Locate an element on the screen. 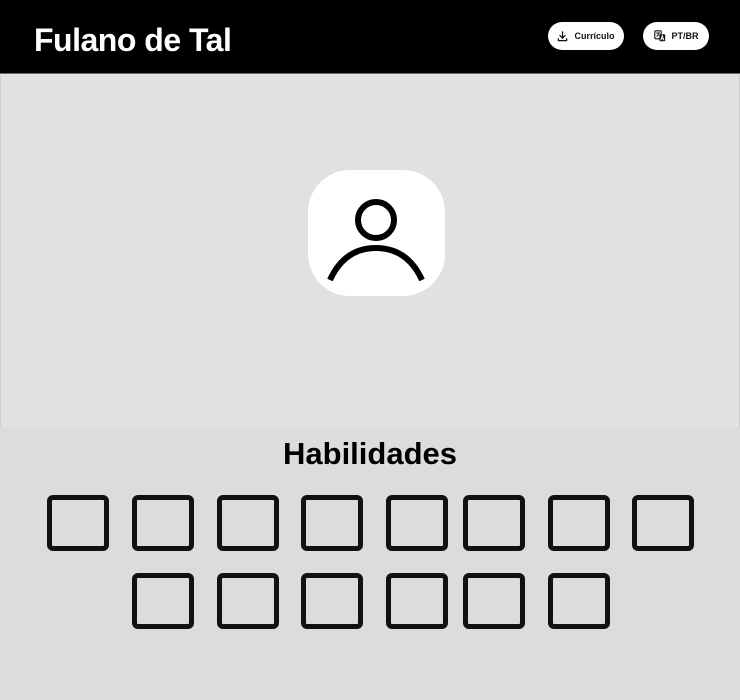 The height and width of the screenshot is (700, 740). user-icon is located at coordinates (376, 240).